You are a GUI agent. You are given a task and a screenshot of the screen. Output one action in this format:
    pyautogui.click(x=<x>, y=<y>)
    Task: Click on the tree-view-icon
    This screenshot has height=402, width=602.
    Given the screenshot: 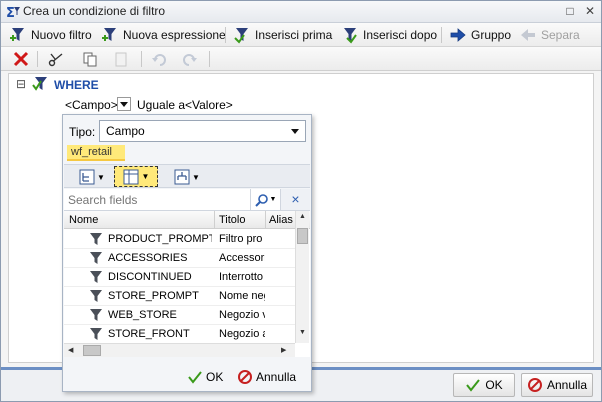 What is the action you would take?
    pyautogui.click(x=87, y=177)
    